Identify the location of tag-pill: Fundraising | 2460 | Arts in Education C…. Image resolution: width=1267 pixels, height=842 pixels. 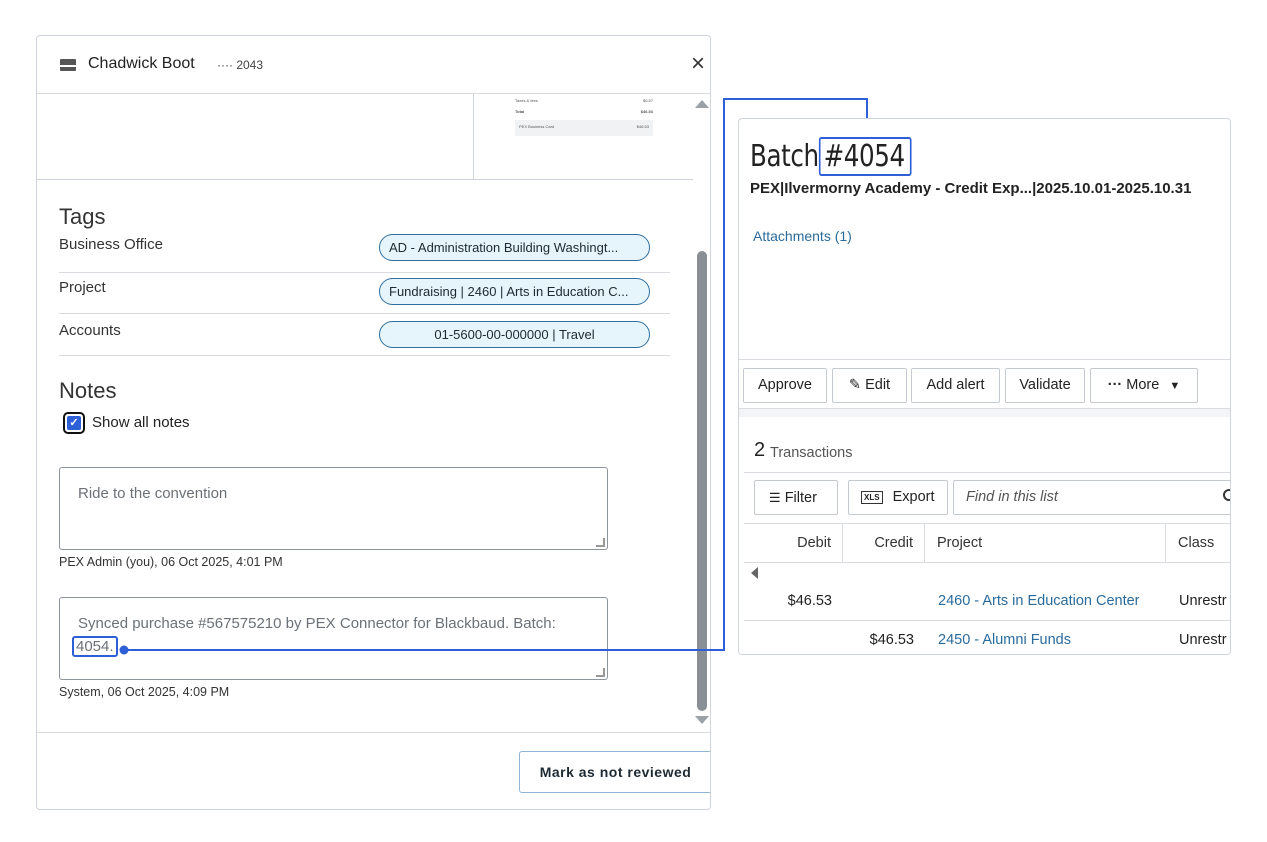
(514, 291).